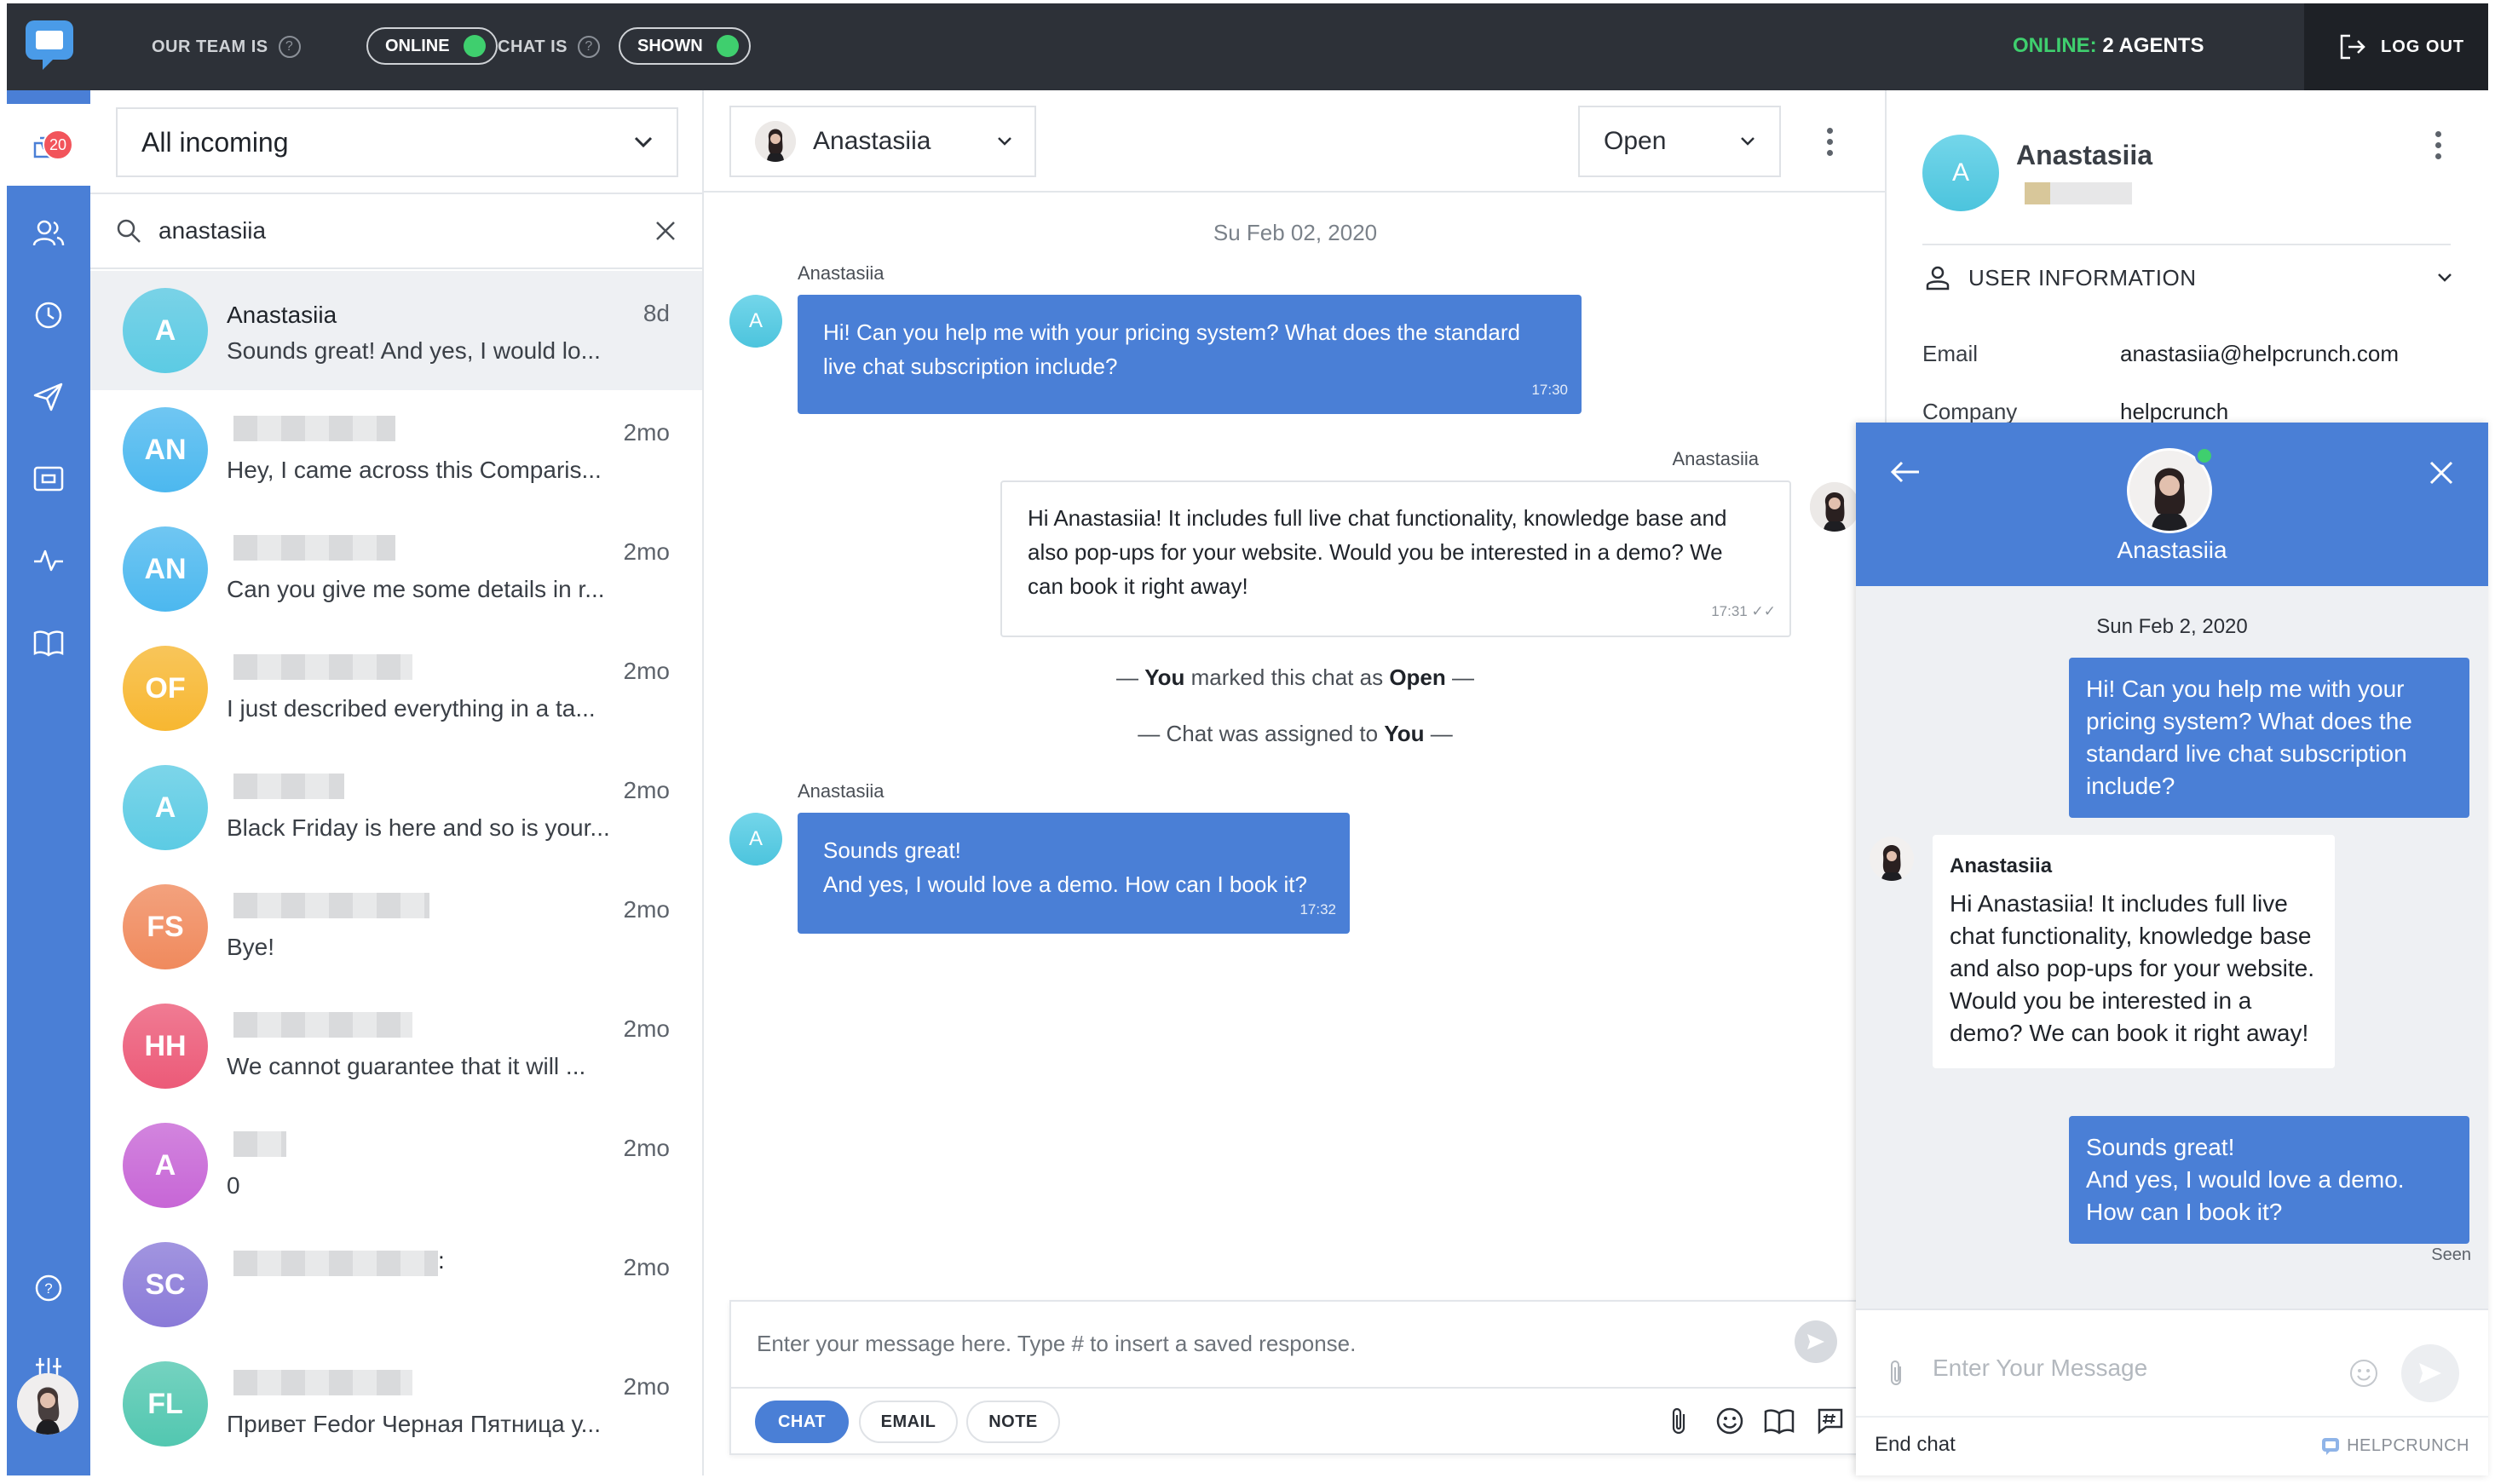 Image resolution: width=2495 pixels, height=1484 pixels. What do you see at coordinates (533, 46) in the screenshot?
I see `chat-status-text: CHAT IS` at bounding box center [533, 46].